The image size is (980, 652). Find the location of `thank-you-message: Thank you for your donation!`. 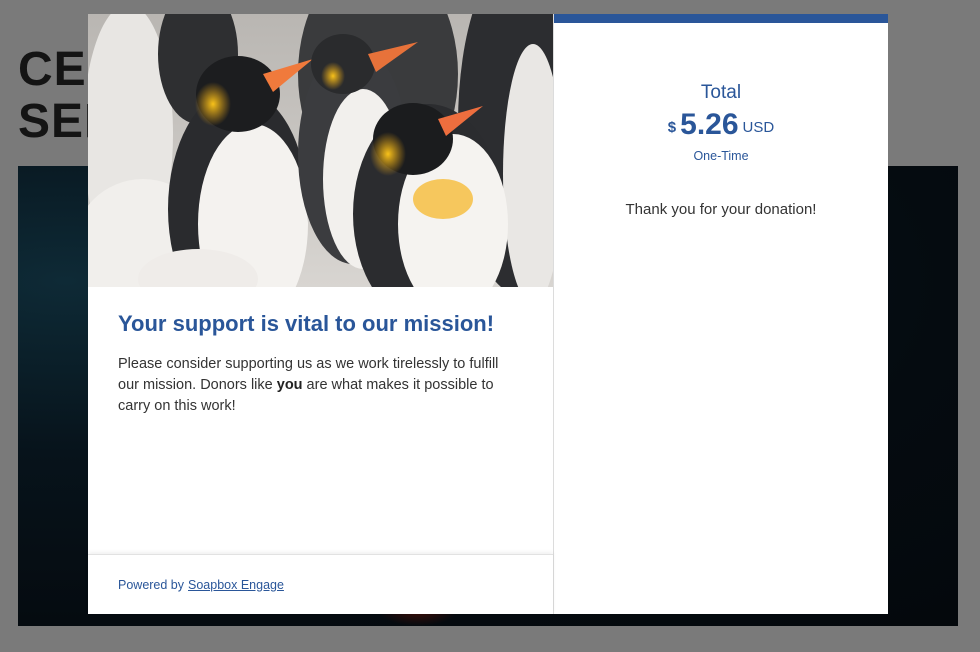

thank-you-message: Thank you for your donation! is located at coordinates (721, 209).